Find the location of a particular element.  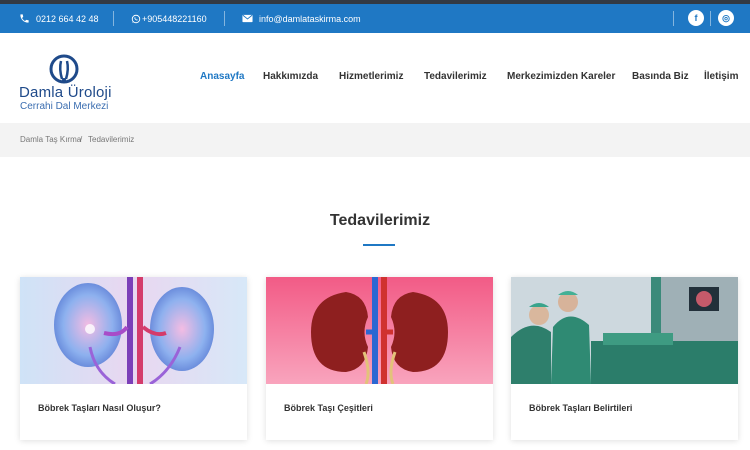

kidney-anatomy-image is located at coordinates (379, 330).